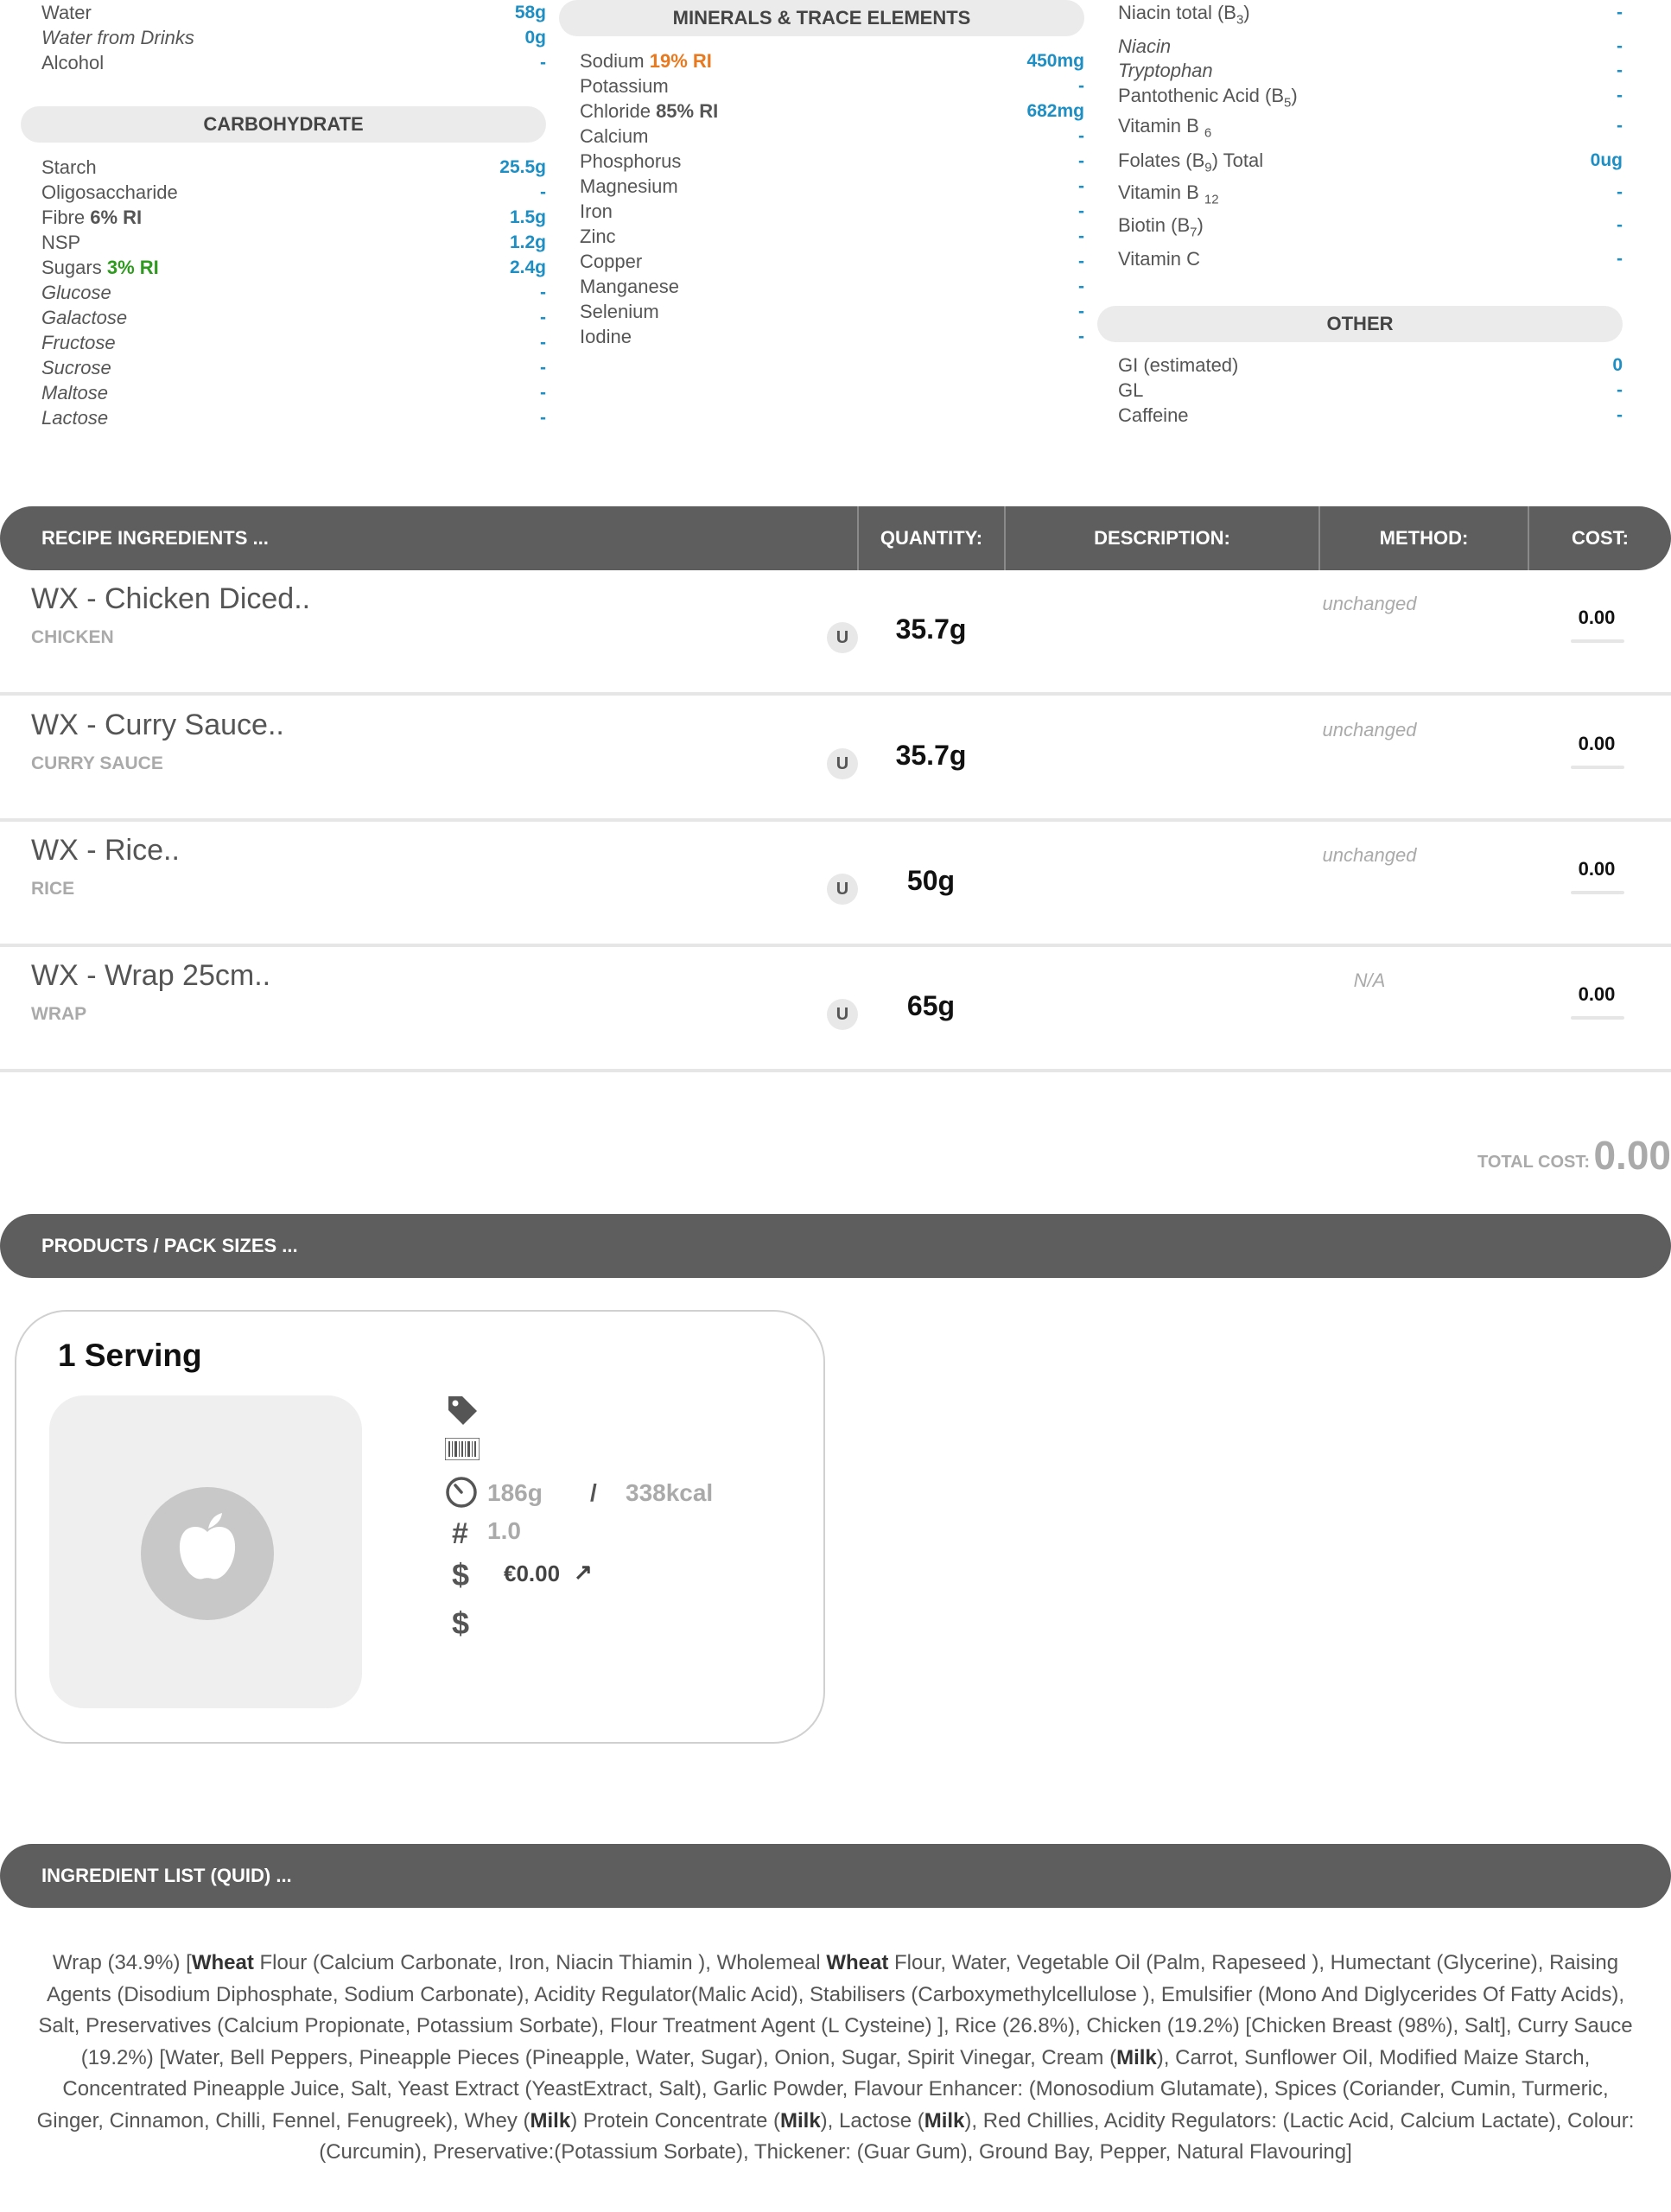 The width and height of the screenshot is (1671, 2212). What do you see at coordinates (1055, 61) in the screenshot?
I see `nutrient-value: 450mg` at bounding box center [1055, 61].